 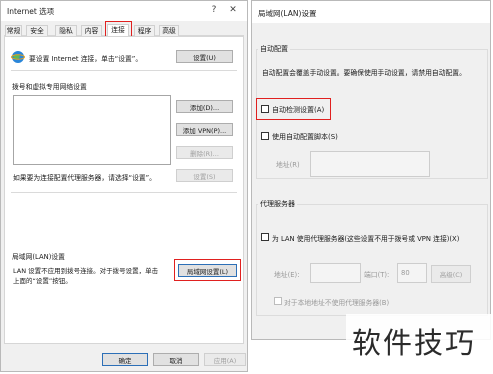 I want to click on lan-section-label: 局域网(LAN)设置, so click(x=38, y=257).